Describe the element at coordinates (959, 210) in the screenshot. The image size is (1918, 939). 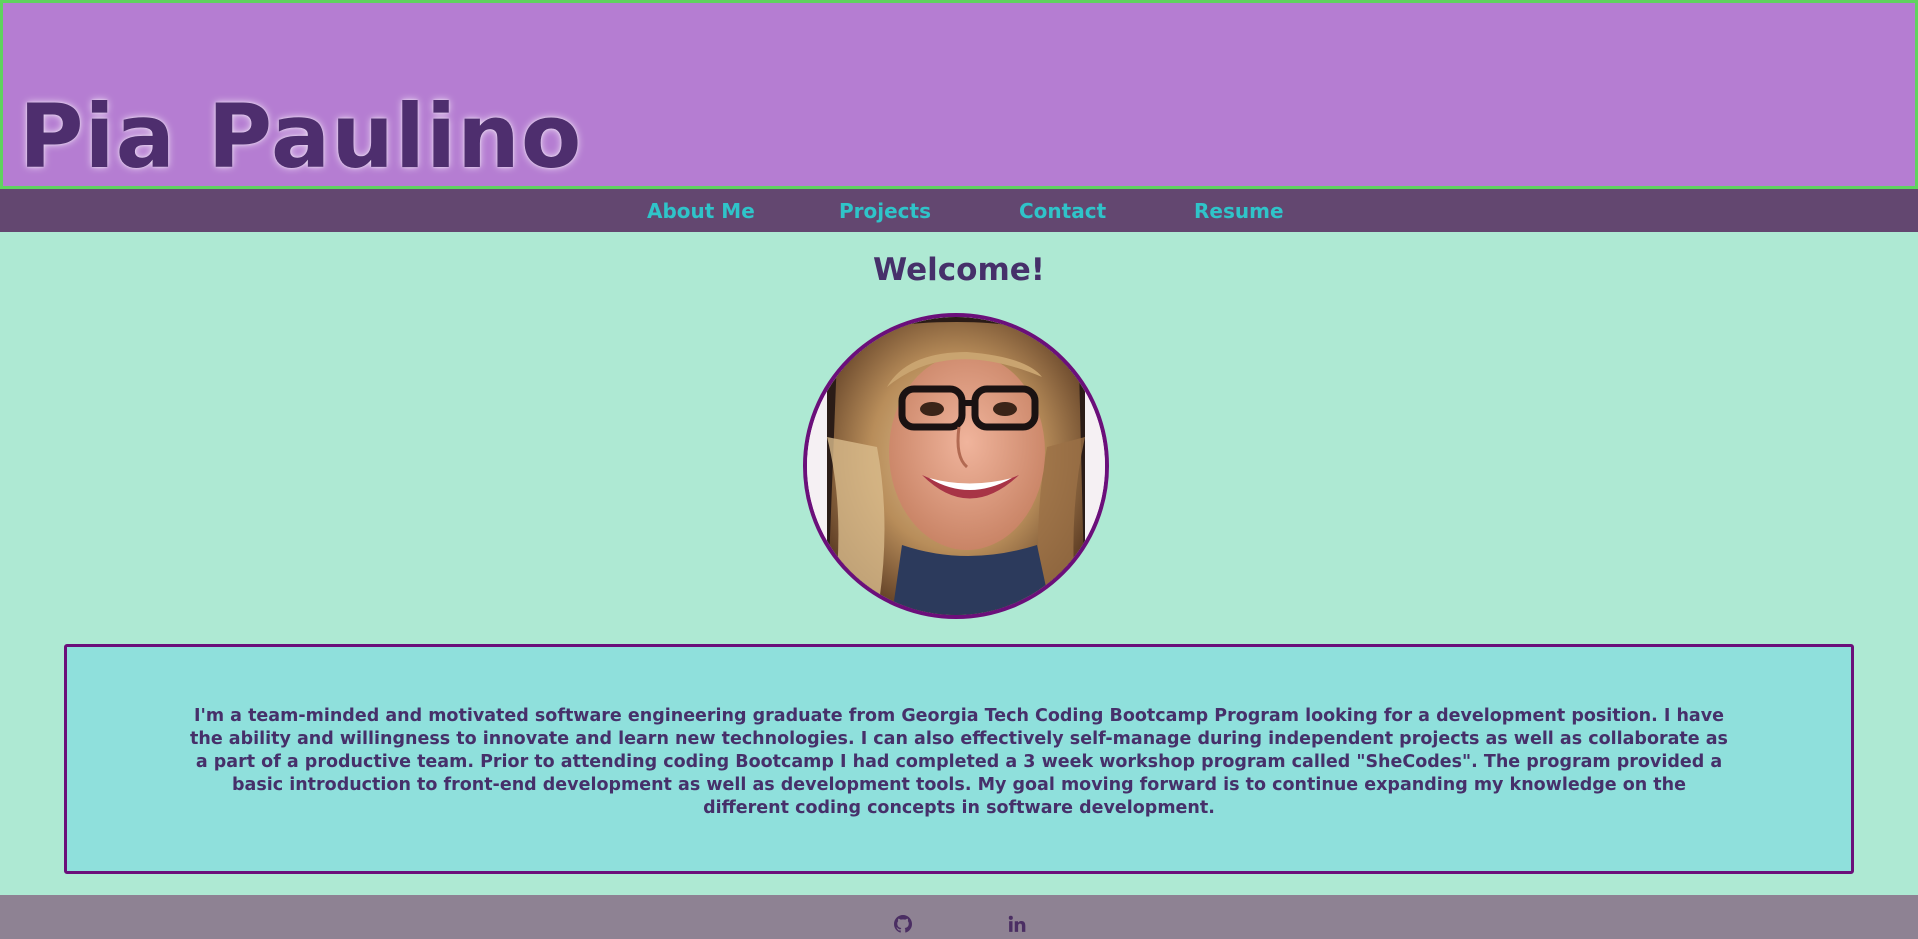
I see `main-nav: About Me Projects Contact Resume` at that location.